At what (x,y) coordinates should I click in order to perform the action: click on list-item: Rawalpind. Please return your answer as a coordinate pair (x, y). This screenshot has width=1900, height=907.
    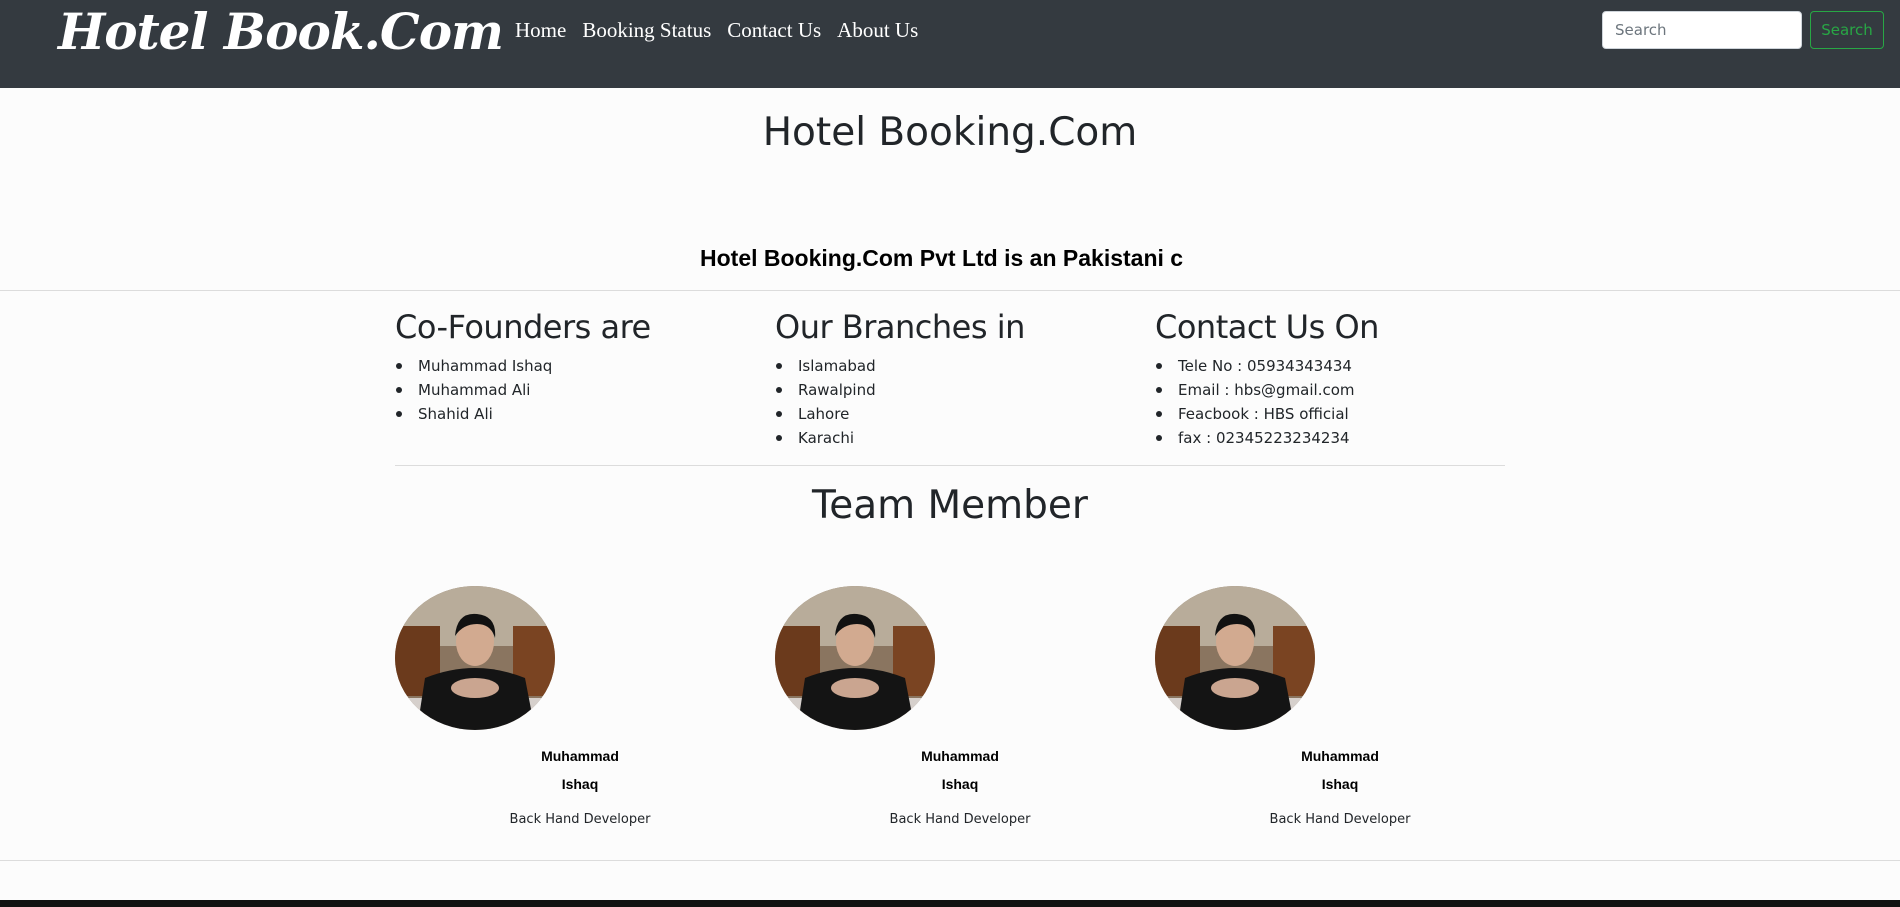
    Looking at the image, I should click on (955, 390).